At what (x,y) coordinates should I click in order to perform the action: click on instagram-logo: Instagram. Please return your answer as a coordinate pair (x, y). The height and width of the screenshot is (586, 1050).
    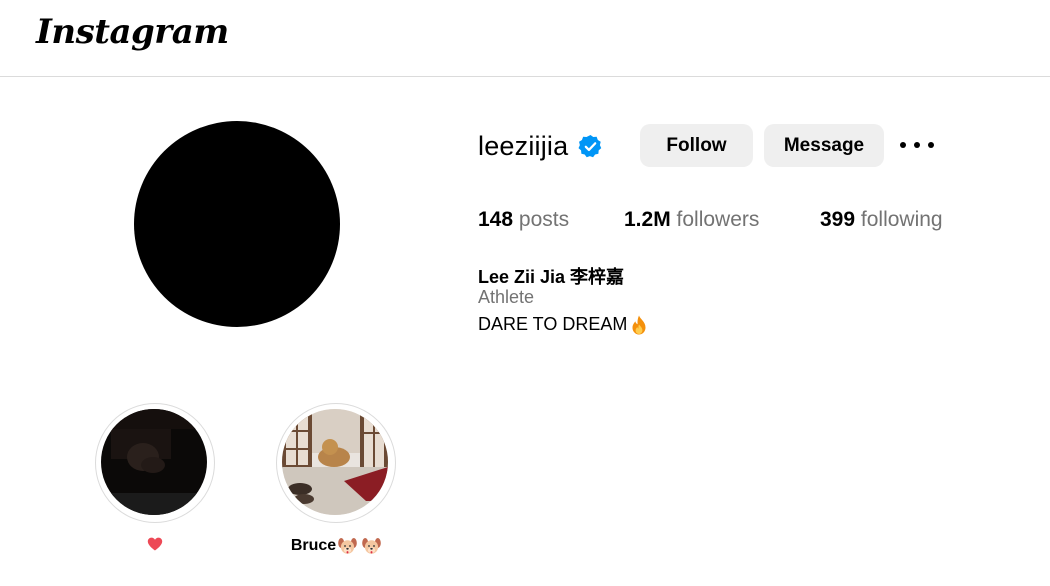
    Looking at the image, I should click on (132, 32).